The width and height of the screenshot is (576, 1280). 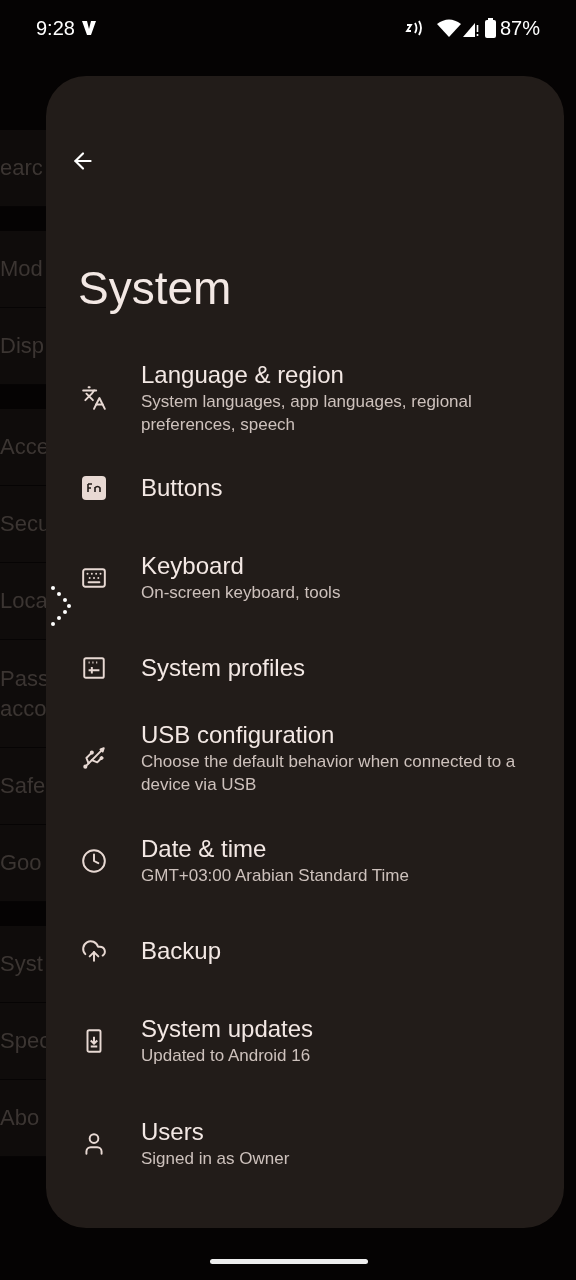 What do you see at coordinates (226, 1056) in the screenshot?
I see `item-subtitle: Updated to Android 16` at bounding box center [226, 1056].